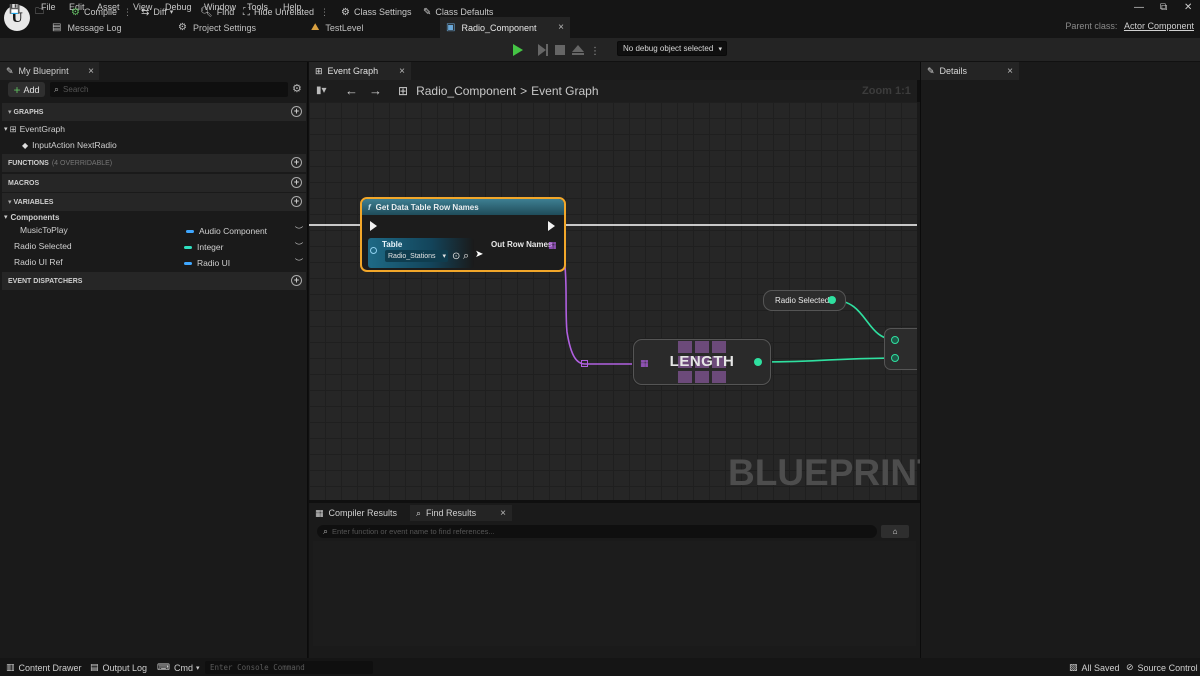  I want to click on add-function-icon: +, so click(296, 162).